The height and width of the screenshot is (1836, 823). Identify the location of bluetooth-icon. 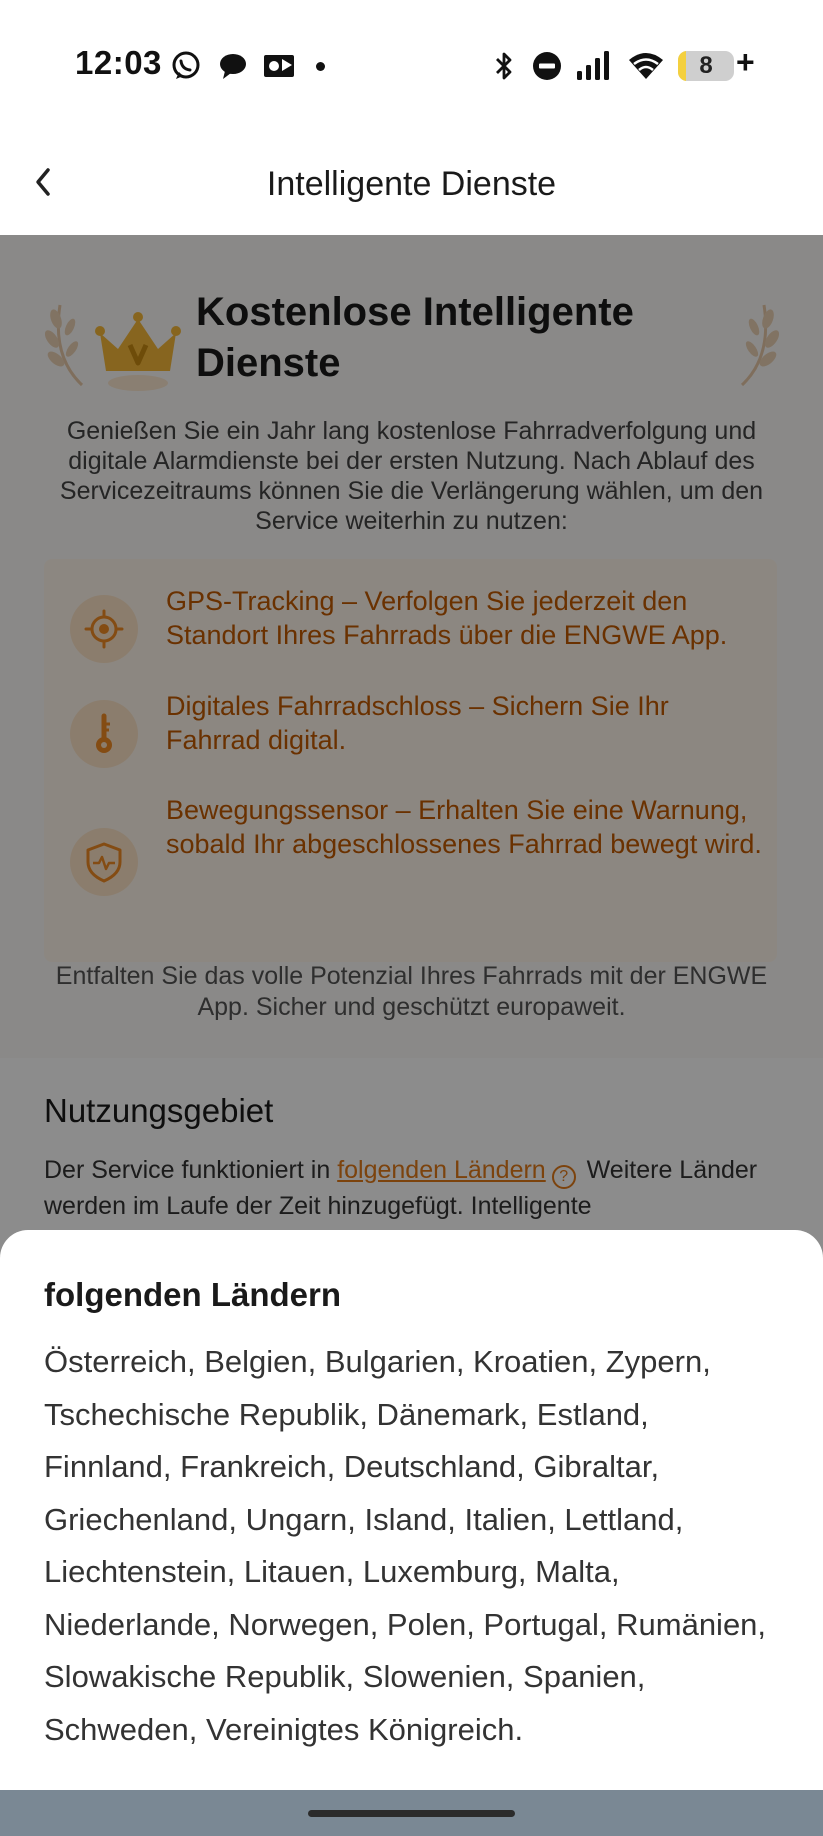
(504, 66).